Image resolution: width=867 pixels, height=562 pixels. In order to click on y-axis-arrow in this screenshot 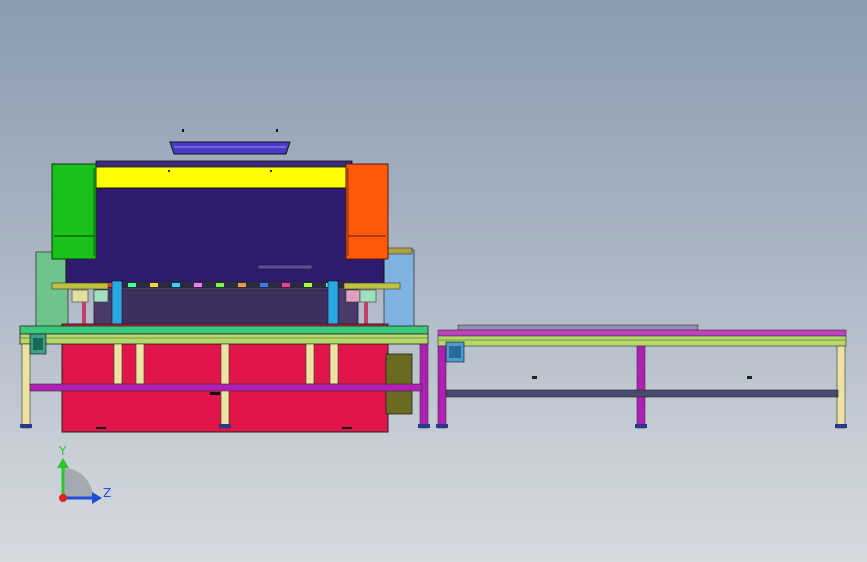, I will do `click(63, 463)`.